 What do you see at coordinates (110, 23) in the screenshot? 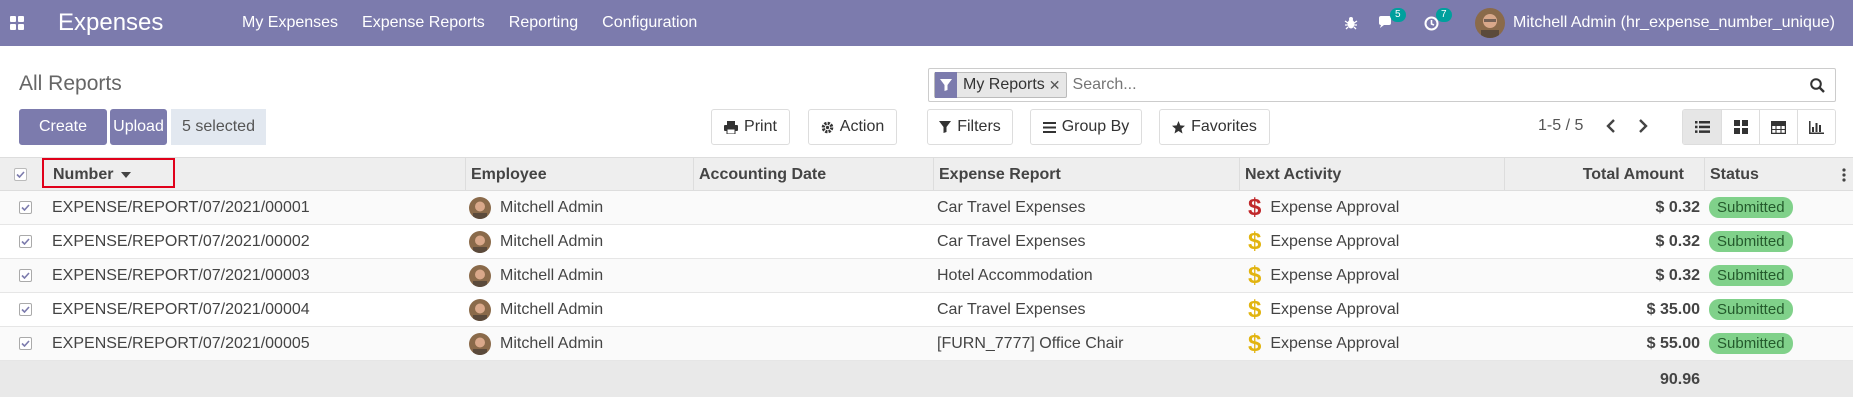
I see `app-title: Expenses` at bounding box center [110, 23].